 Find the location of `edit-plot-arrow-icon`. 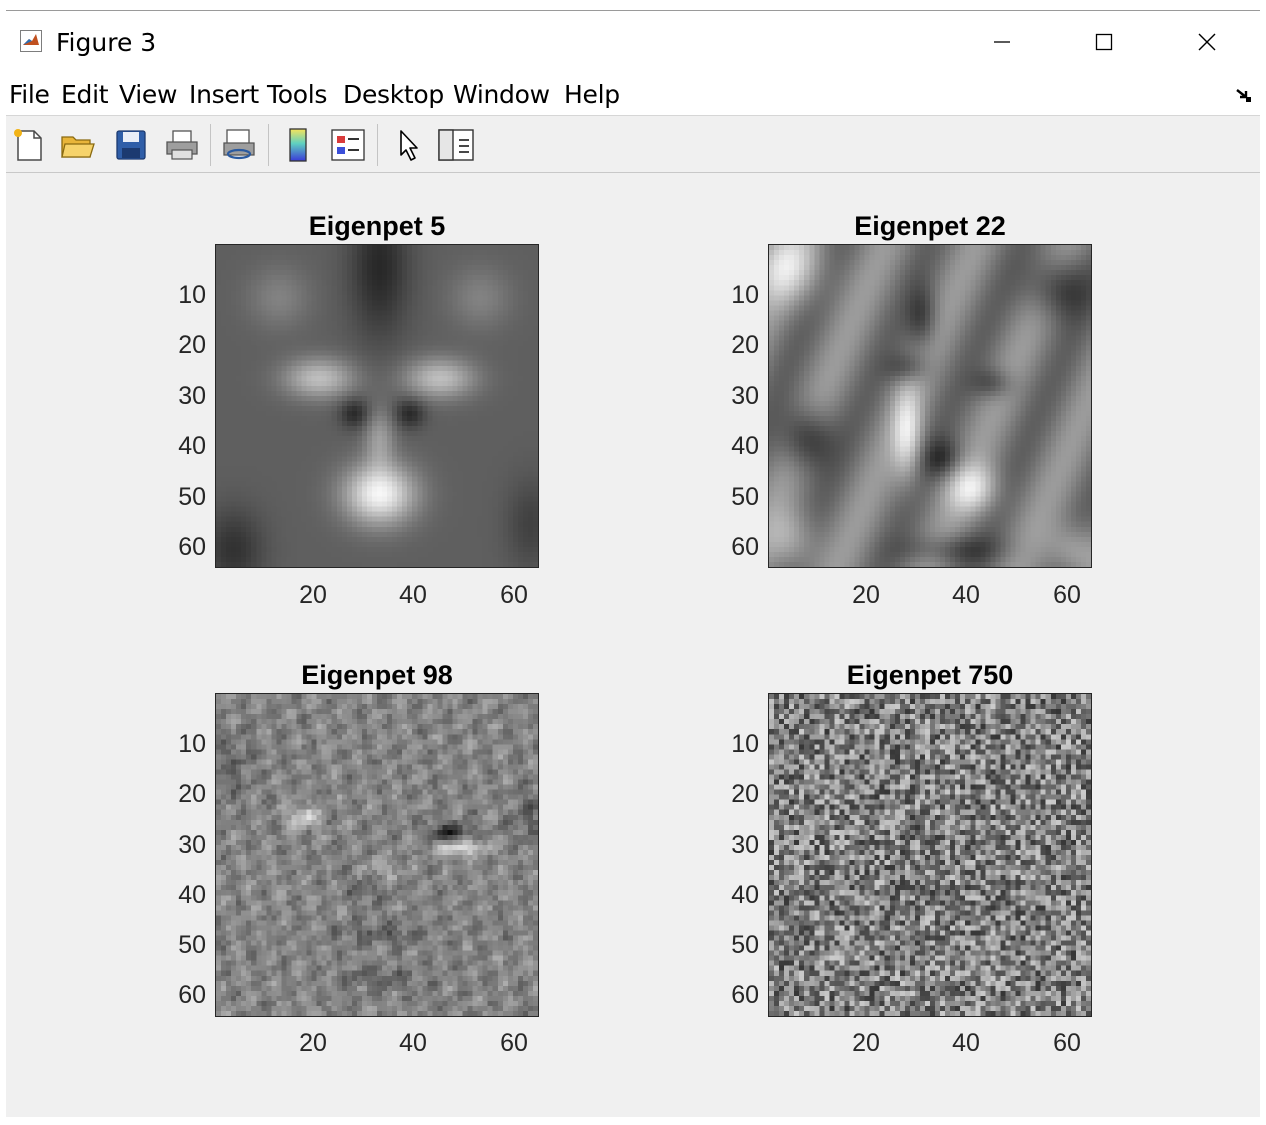

edit-plot-arrow-icon is located at coordinates (408, 145).